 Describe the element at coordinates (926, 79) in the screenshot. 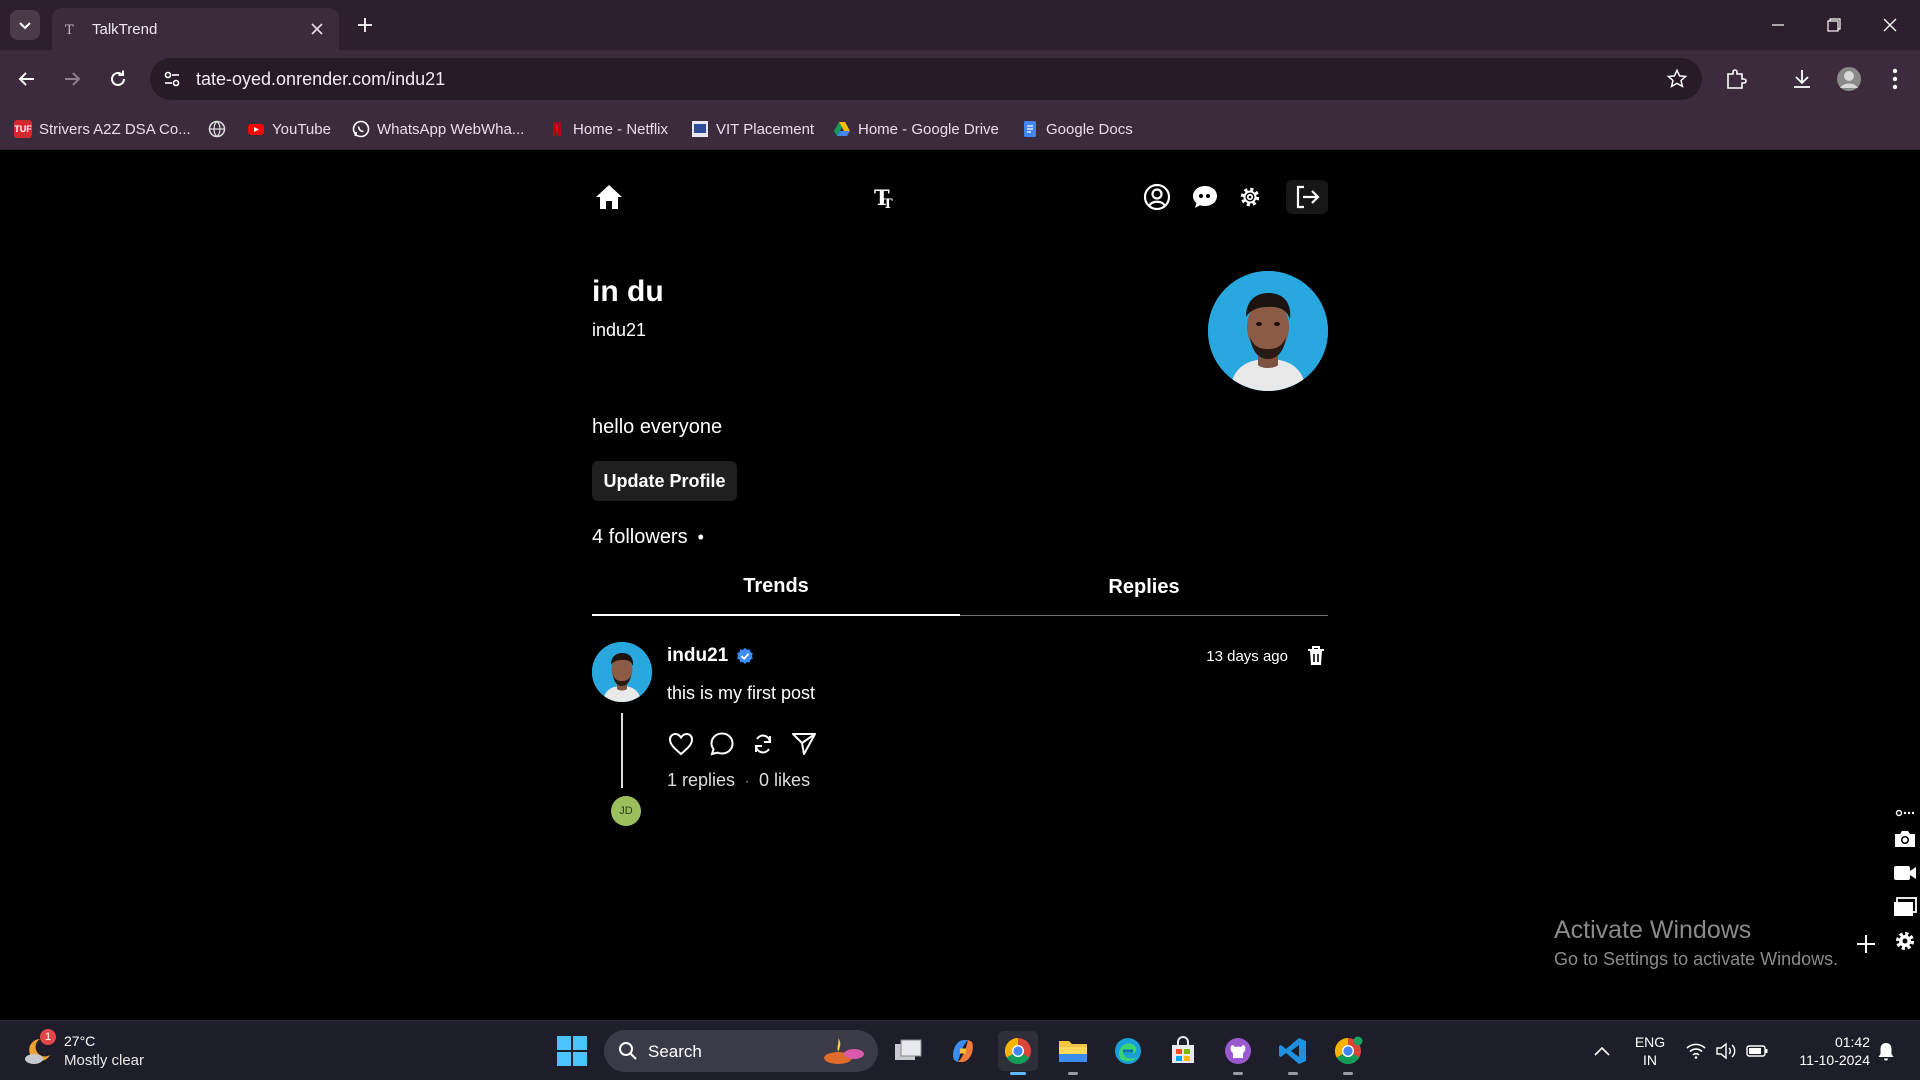

I see `address-bar: tate-oyed.onrender.com/indu21` at that location.